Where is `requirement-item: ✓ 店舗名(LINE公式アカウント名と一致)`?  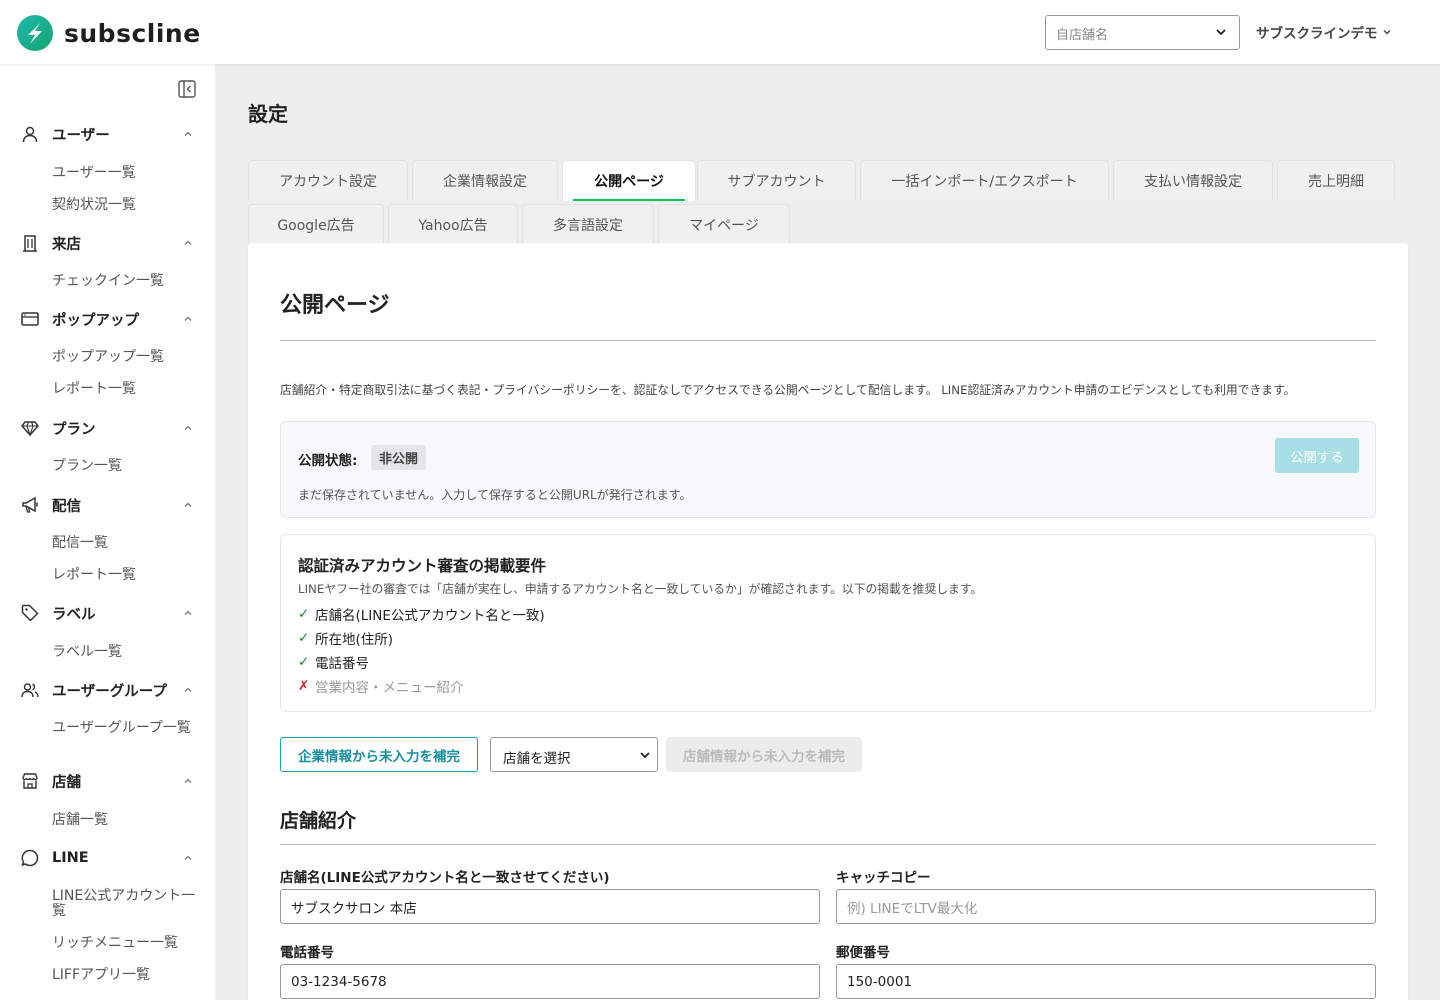
requirement-item: ✓ 店舗名(LINE公式アカウント名と一致) is located at coordinates (421, 614).